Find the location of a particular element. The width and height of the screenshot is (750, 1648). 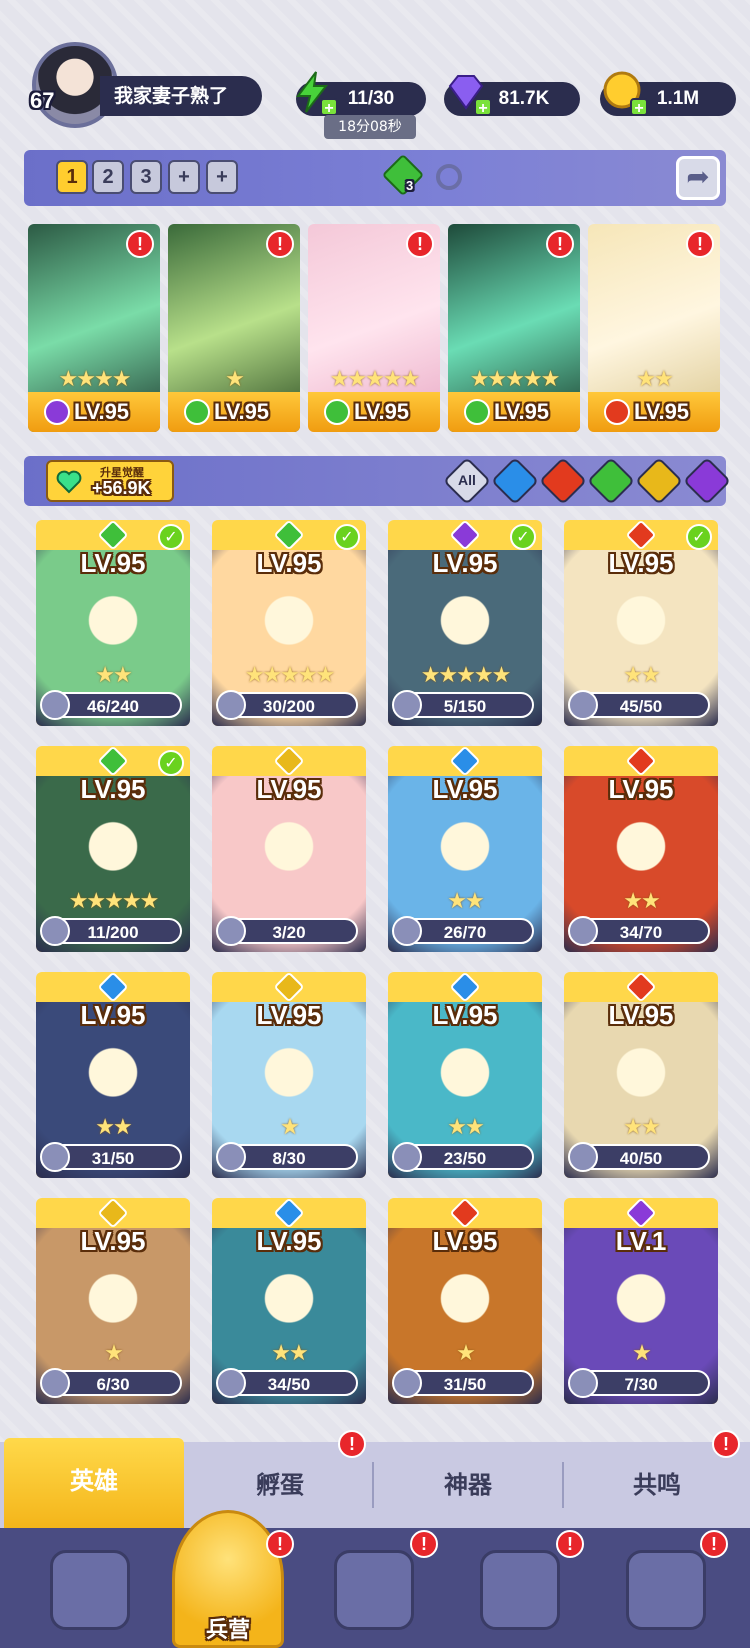

awaken-value: +56.9K is located at coordinates (121, 488).